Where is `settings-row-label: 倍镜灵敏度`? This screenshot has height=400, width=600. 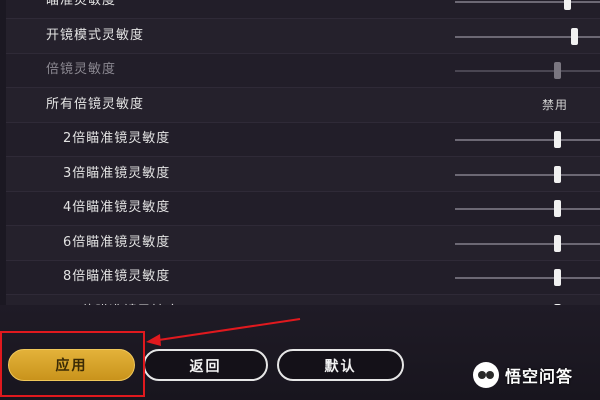 settings-row-label: 倍镜灵敏度 is located at coordinates (81, 69).